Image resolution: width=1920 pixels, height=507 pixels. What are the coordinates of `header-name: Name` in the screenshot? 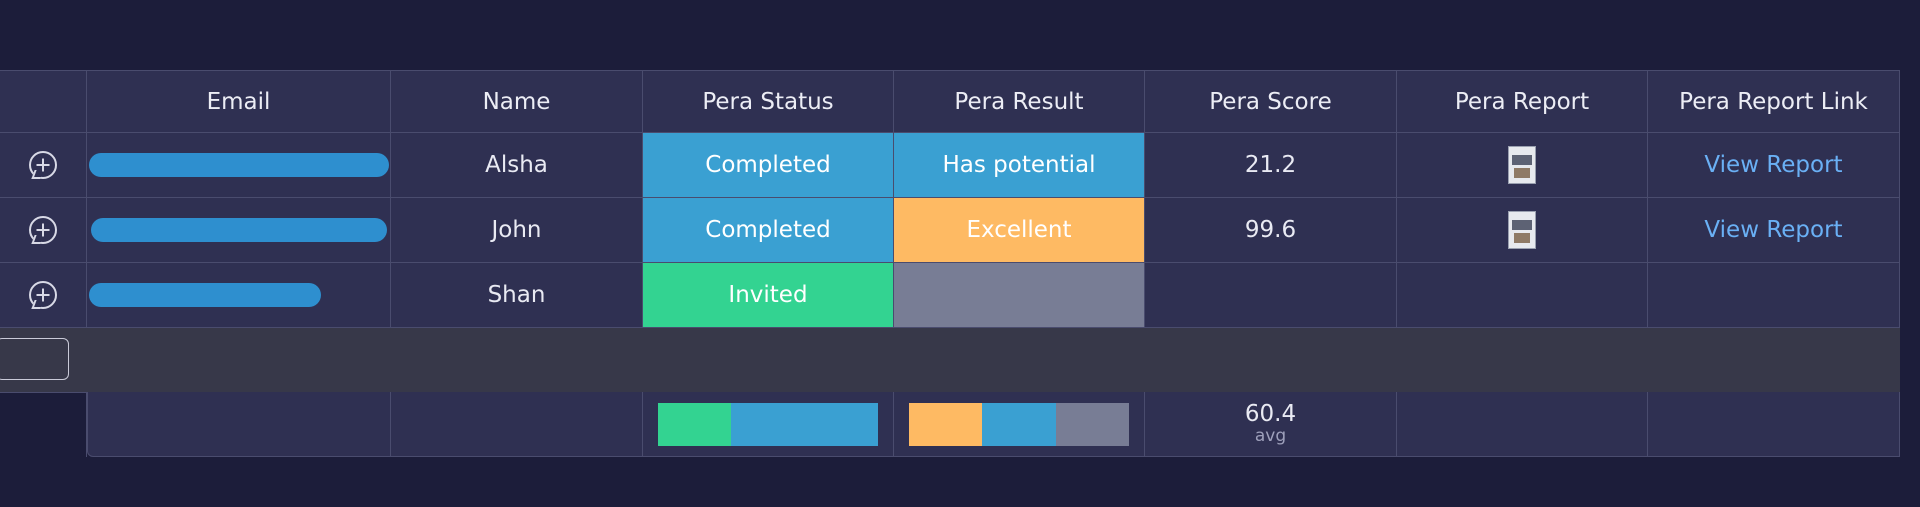 It's located at (517, 101).